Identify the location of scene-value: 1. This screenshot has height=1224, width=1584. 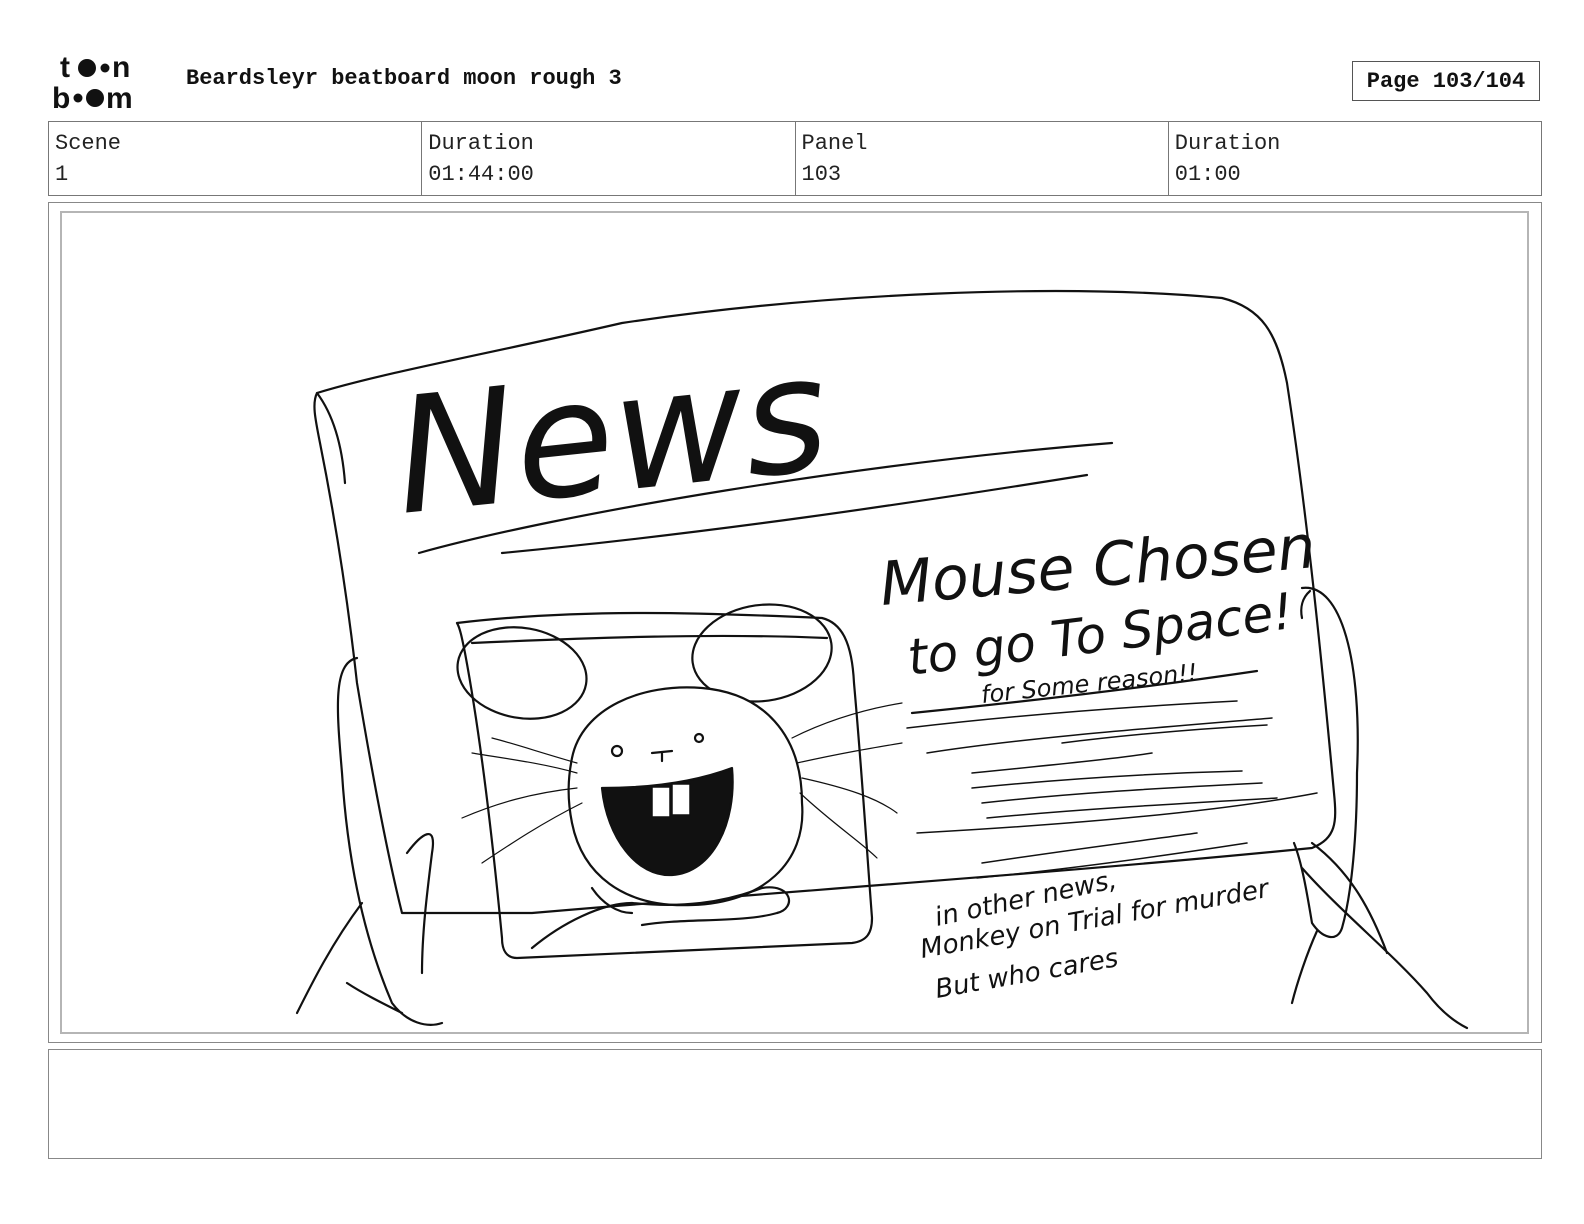
(62, 174).